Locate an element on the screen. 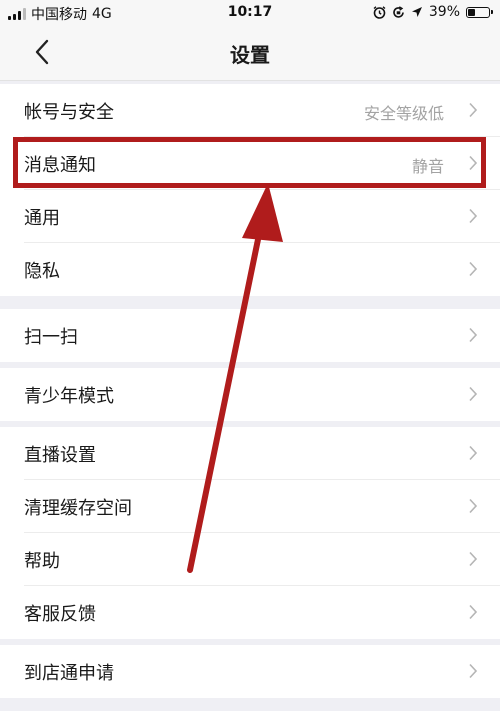  location-icon is located at coordinates (416, 12).